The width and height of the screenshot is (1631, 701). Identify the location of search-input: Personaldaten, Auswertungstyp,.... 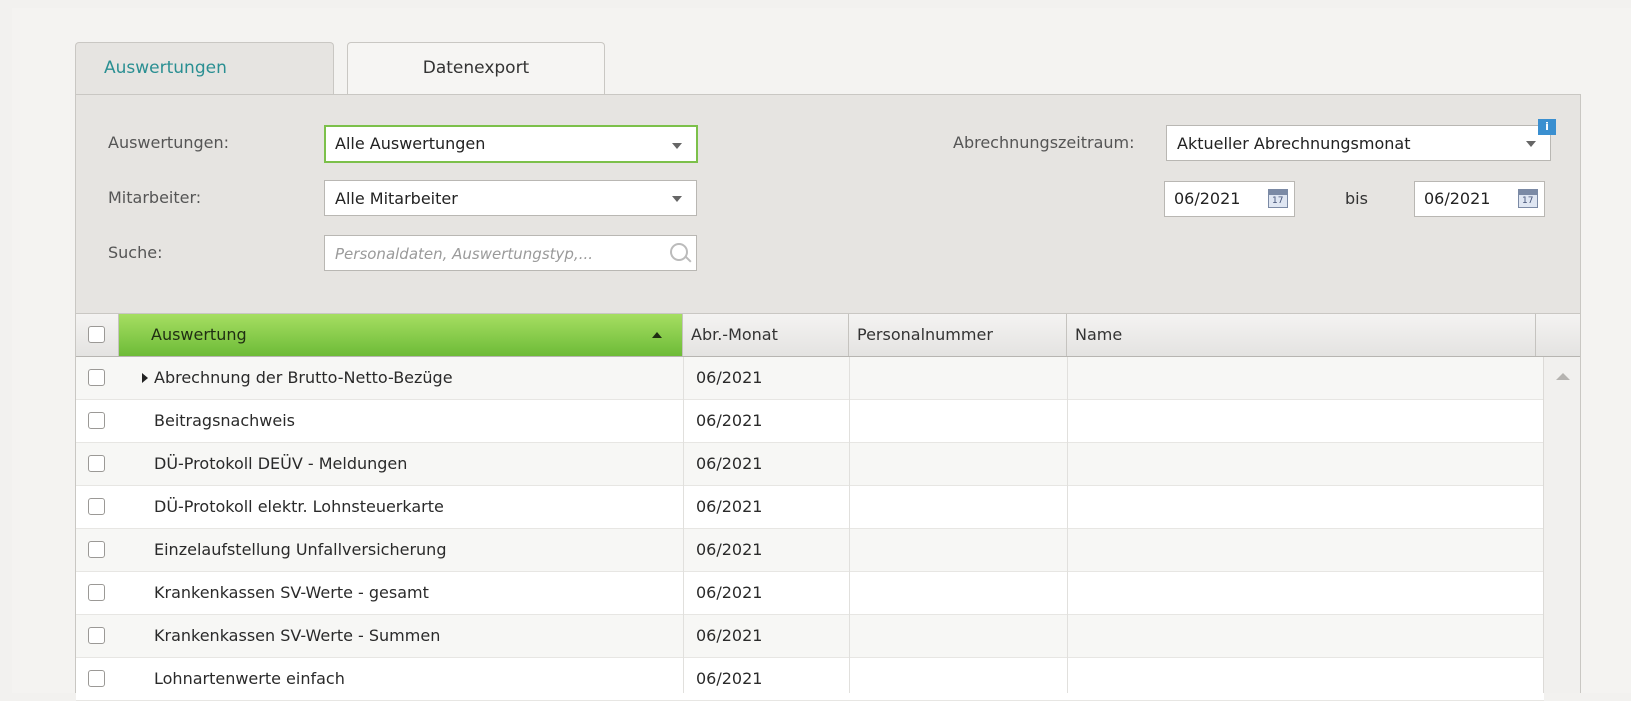
(510, 253).